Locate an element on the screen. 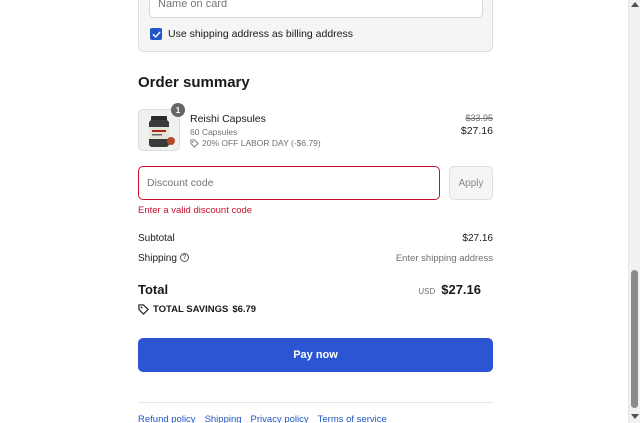  privacy-policy-link: Privacy policy is located at coordinates (280, 418).